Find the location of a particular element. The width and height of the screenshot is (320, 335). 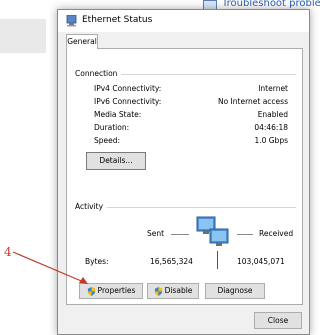

uac-shield-icon is located at coordinates (158, 291).